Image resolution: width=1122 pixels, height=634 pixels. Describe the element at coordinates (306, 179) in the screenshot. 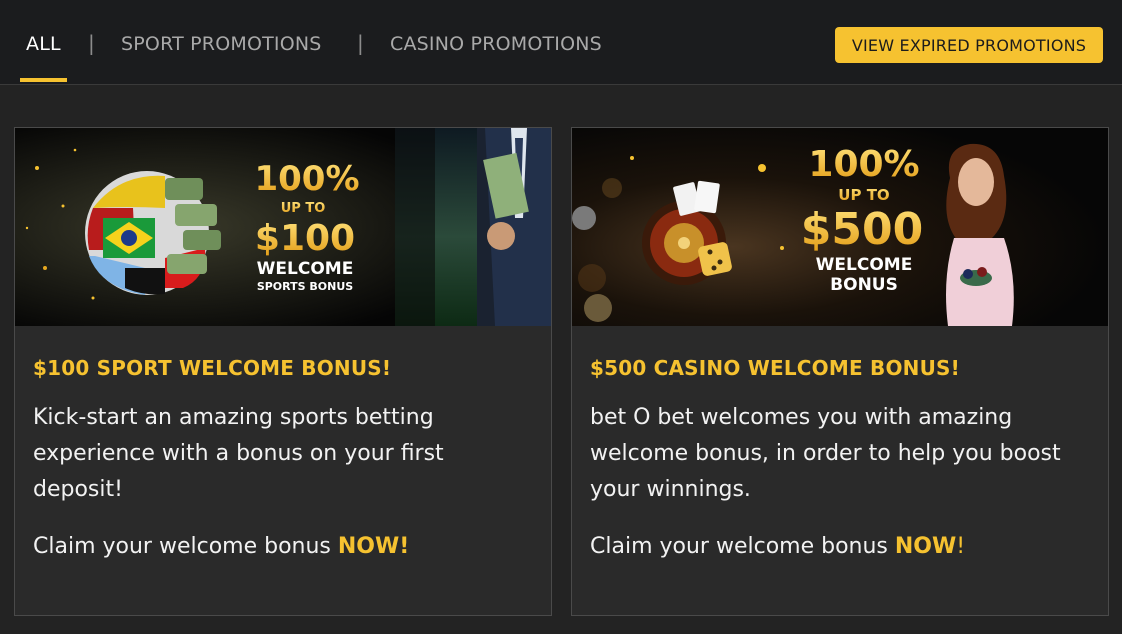

I see `sport-banner-percent: 100%` at that location.